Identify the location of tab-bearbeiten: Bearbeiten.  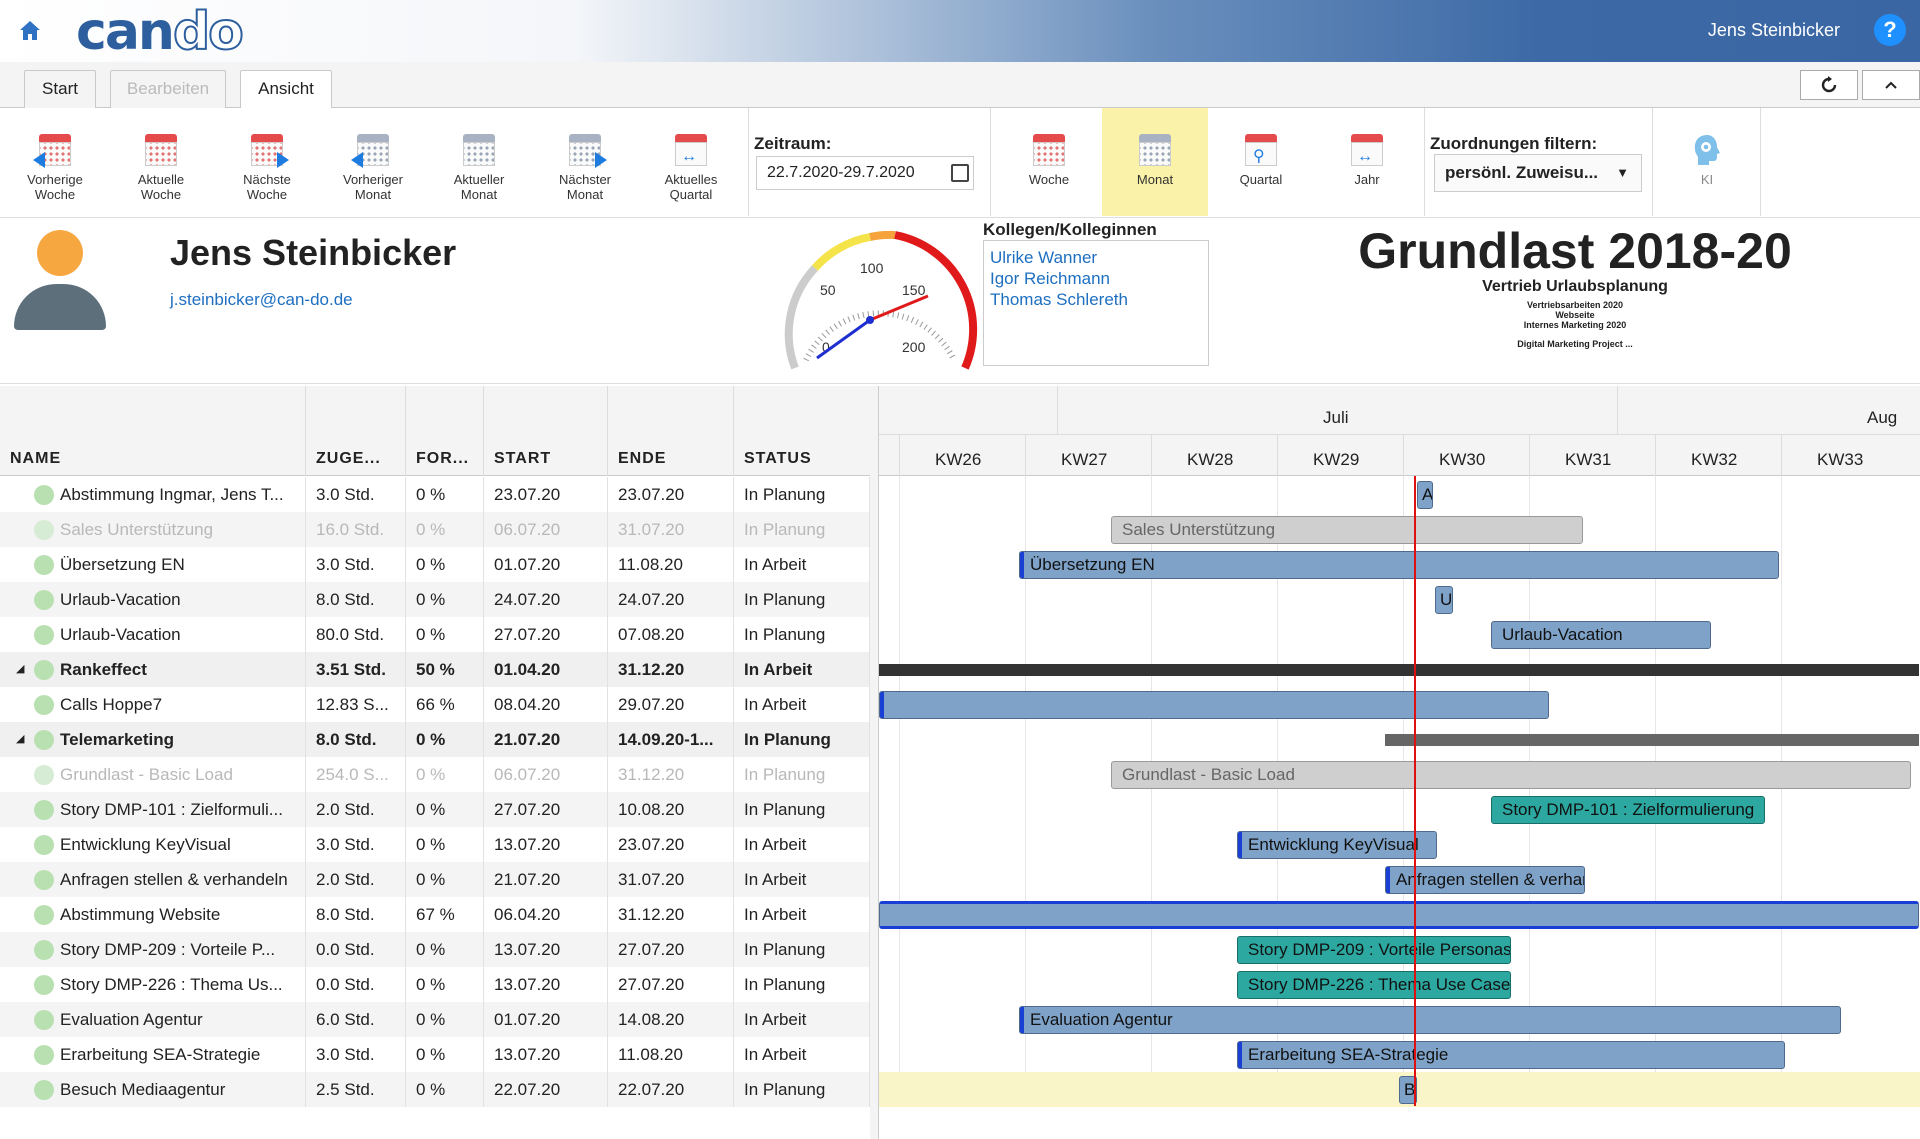
(168, 89).